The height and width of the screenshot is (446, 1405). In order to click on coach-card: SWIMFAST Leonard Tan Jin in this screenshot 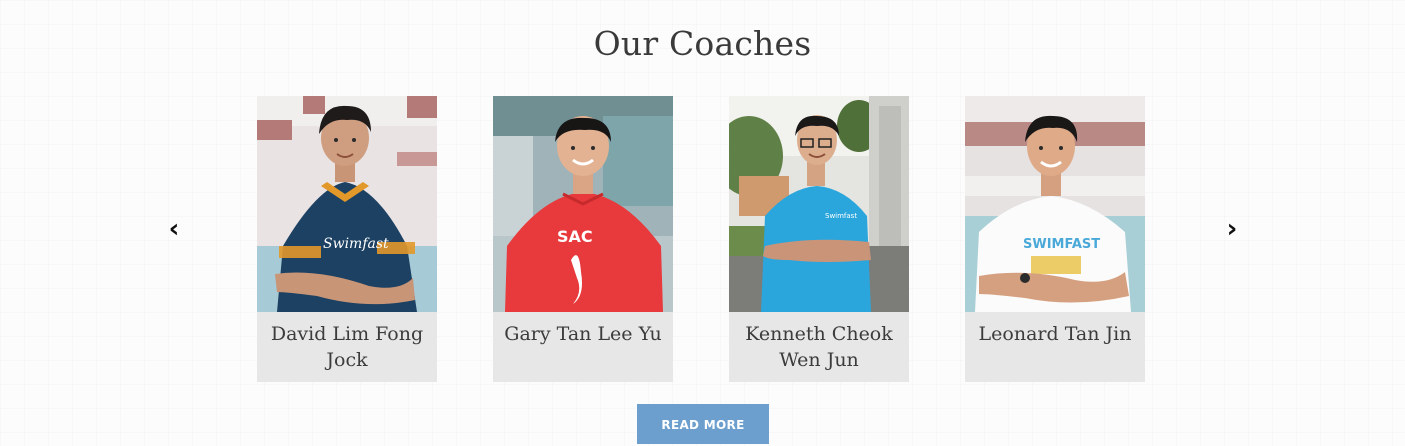, I will do `click(1055, 239)`.